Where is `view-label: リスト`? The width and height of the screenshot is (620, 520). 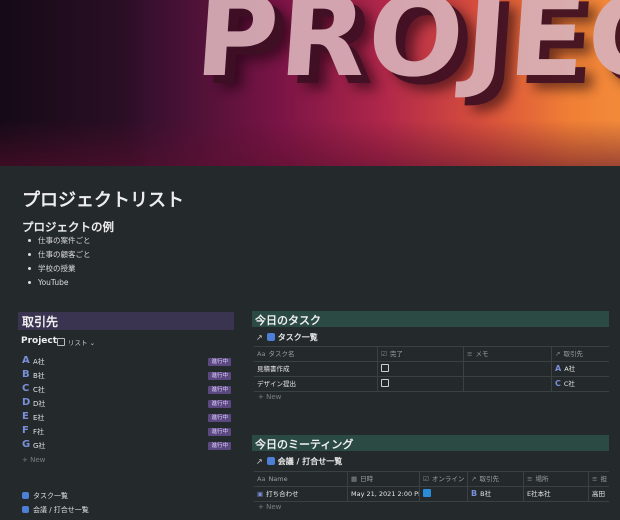 view-label: リスト is located at coordinates (78, 343).